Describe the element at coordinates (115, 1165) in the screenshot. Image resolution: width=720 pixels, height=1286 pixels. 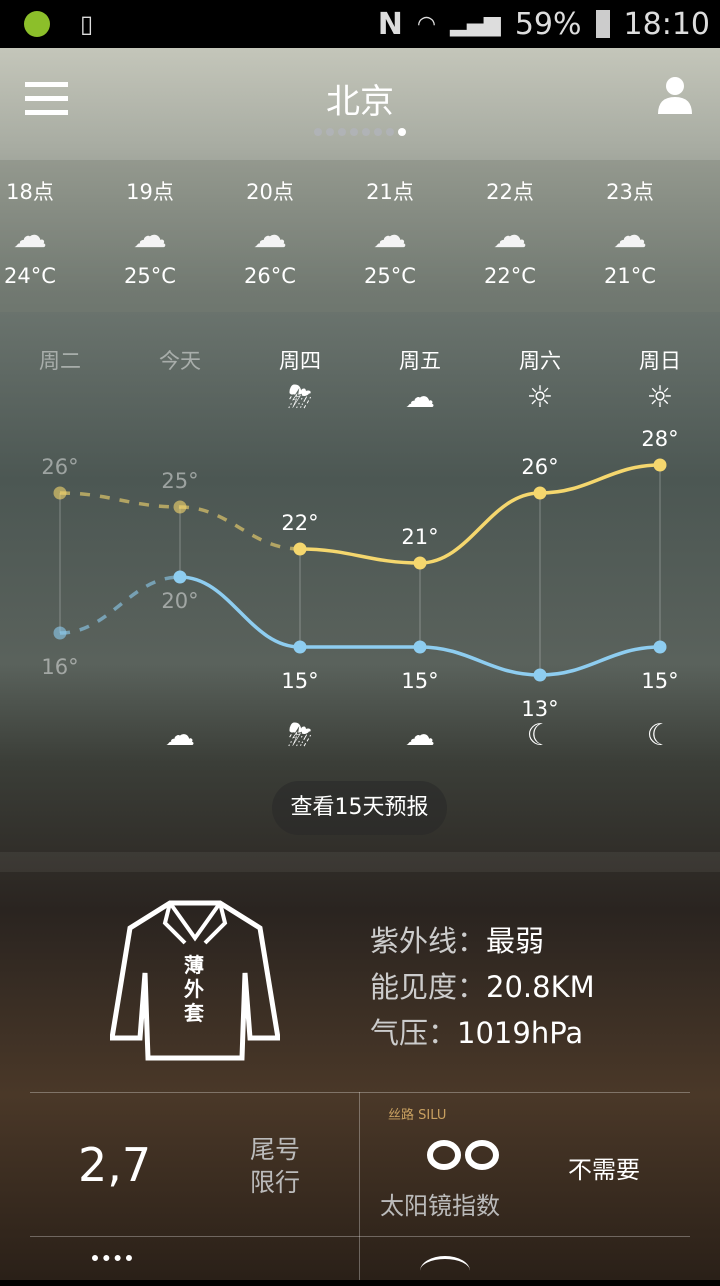
I see `restricted-numbers: 2,7` at that location.